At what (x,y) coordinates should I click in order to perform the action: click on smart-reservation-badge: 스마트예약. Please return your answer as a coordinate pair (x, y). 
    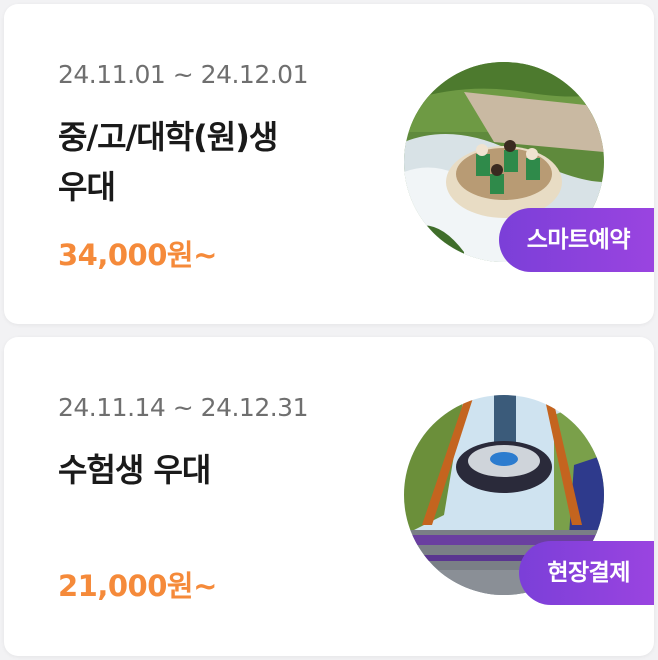
    Looking at the image, I should click on (576, 240).